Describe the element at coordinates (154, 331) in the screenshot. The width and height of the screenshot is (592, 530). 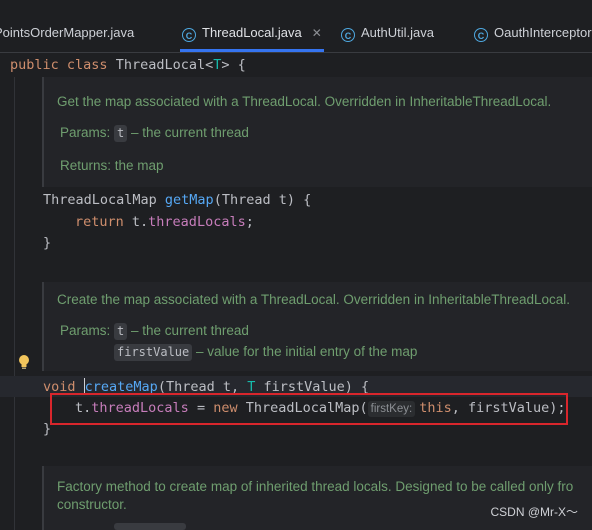
I see `doc-params-2: Params: t – the current thread` at that location.